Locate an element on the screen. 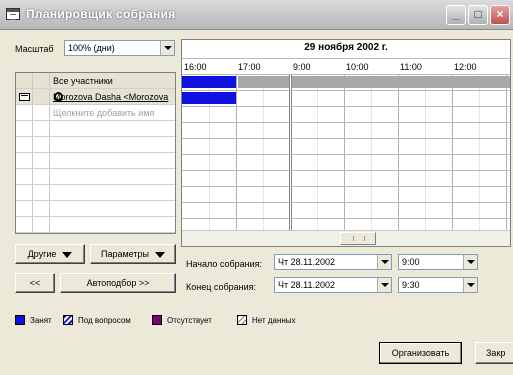 Image resolution: width=513 pixels, height=375 pixels. add-attendee-row: Щелкните добавить имя is located at coordinates (95, 113).